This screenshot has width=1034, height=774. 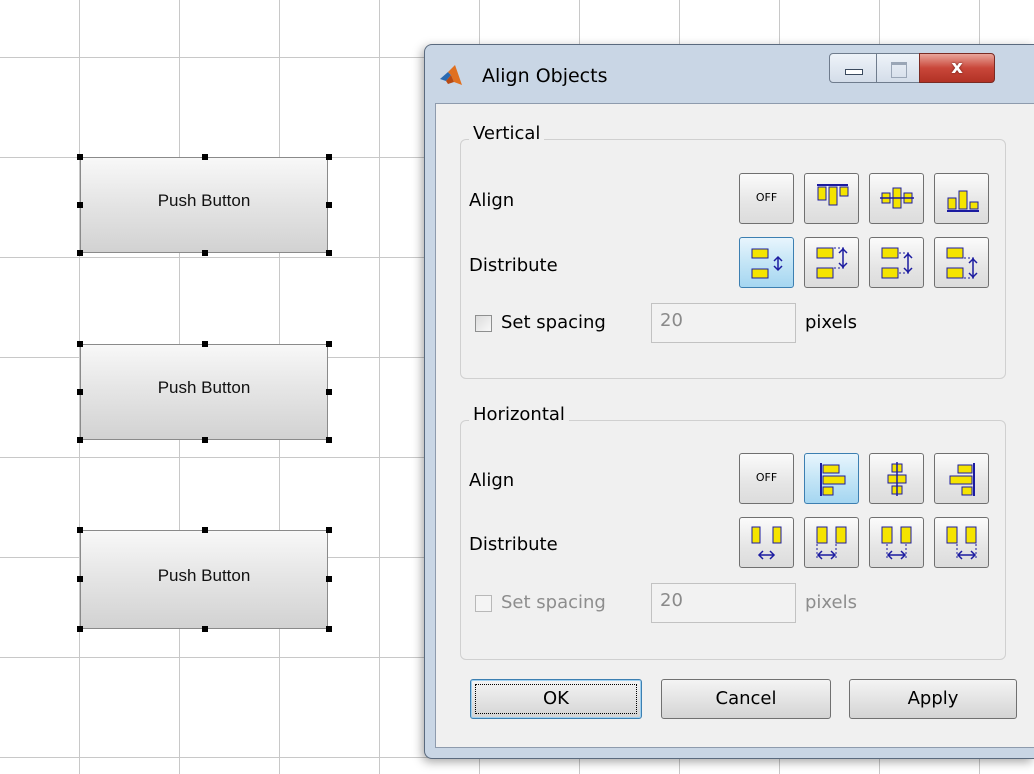 What do you see at coordinates (729, 74) in the screenshot?
I see `title-bar: Align Objects x` at bounding box center [729, 74].